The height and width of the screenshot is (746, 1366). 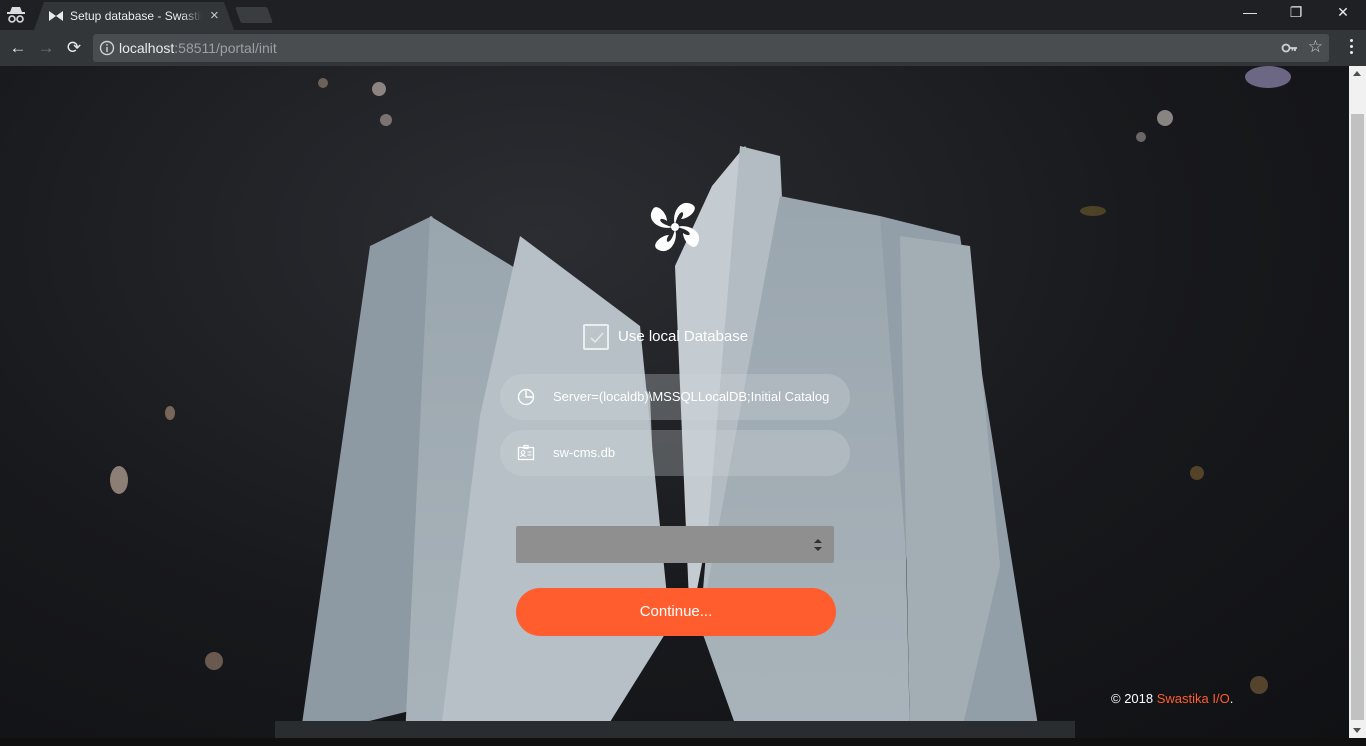 I want to click on url-text: localhost:58511/portal/init, so click(x=198, y=48).